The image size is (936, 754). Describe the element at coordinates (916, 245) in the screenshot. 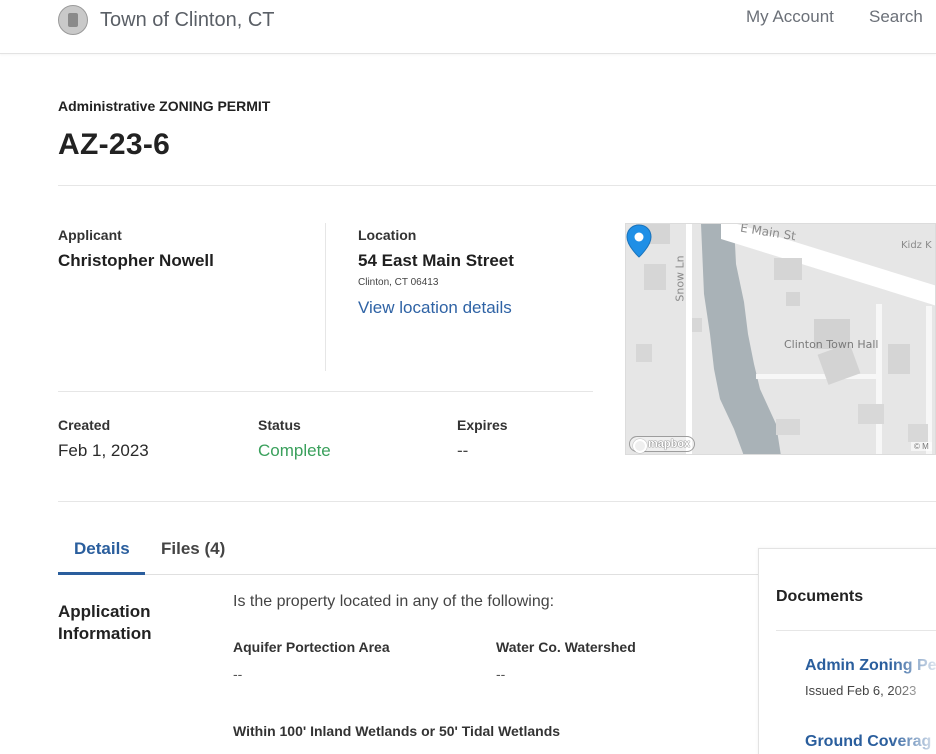

I see `map-label-poi: Kidz K` at that location.